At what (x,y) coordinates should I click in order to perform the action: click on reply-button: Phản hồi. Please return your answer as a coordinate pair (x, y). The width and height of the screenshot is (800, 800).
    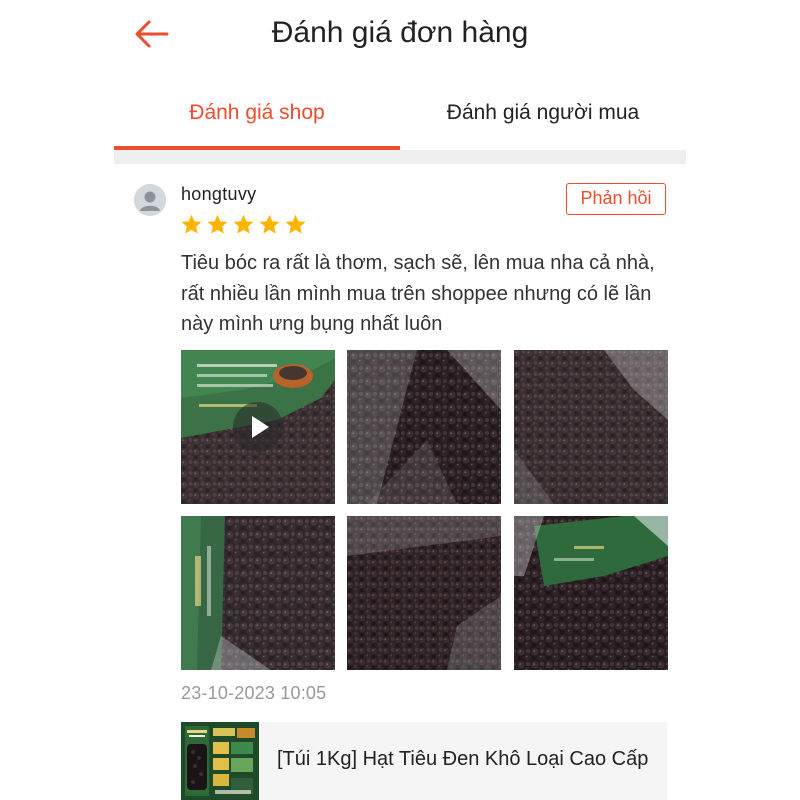
    Looking at the image, I should click on (616, 199).